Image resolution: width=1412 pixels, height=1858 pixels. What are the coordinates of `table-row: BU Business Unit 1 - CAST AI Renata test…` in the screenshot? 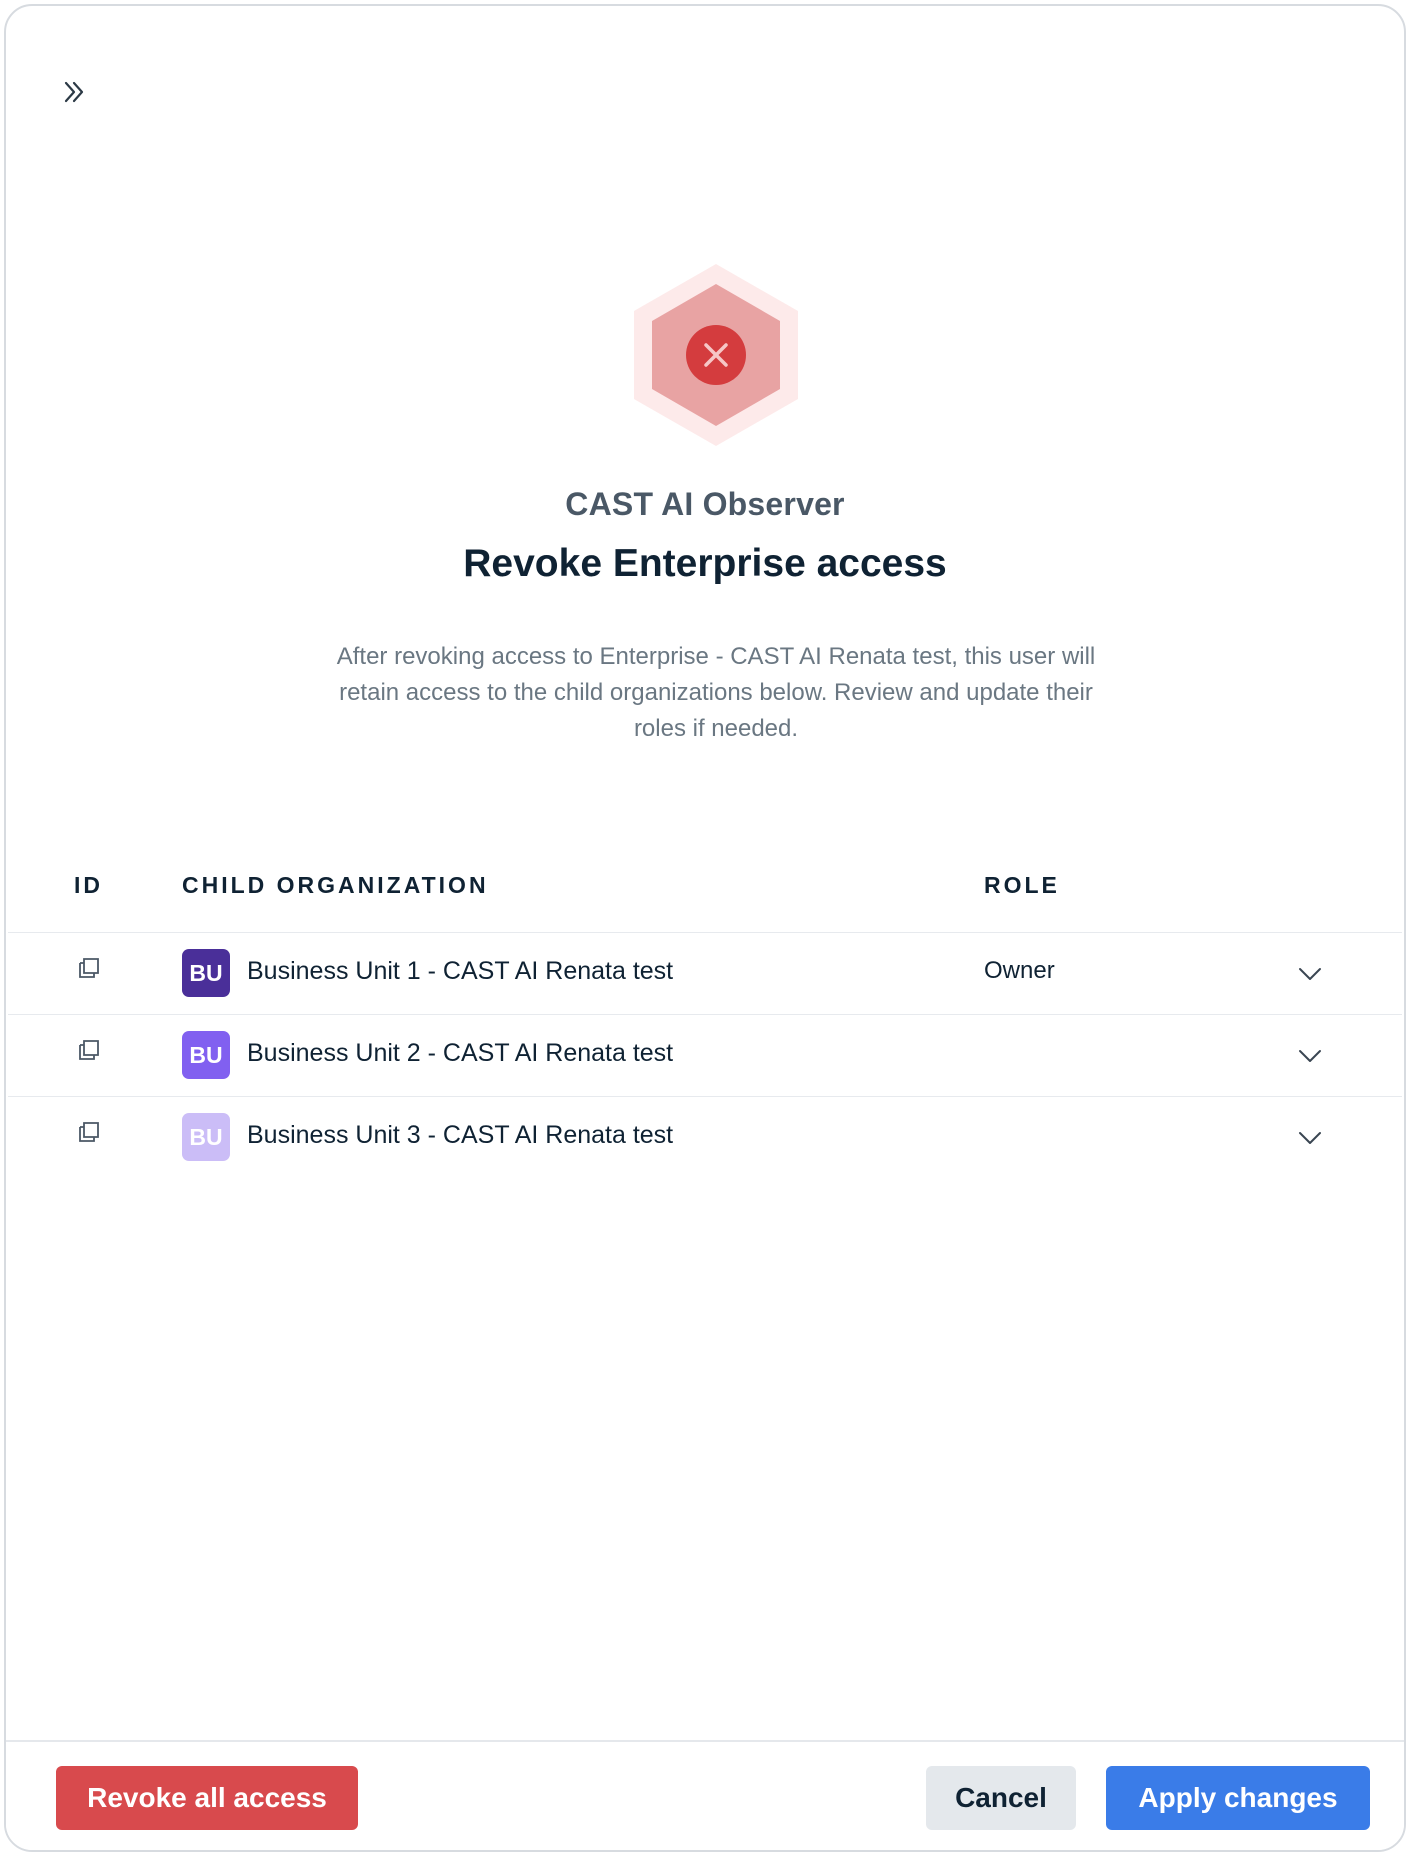 It's located at (705, 974).